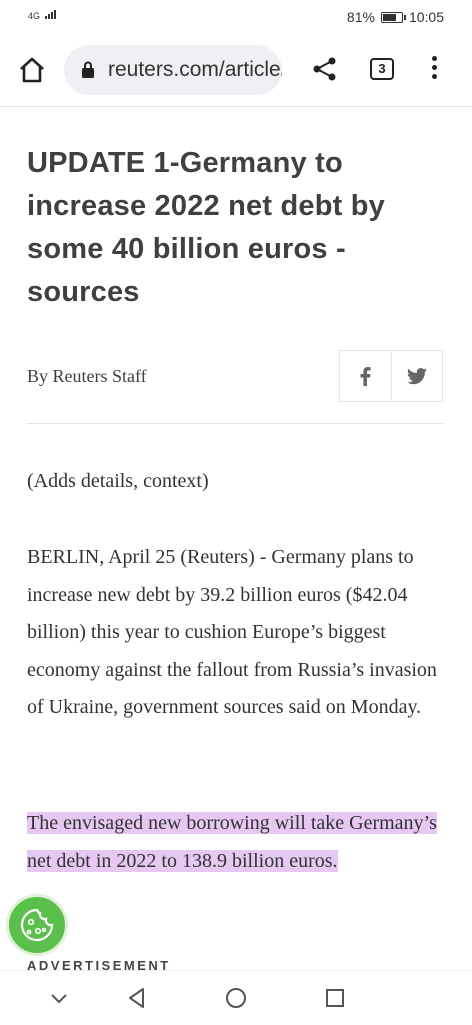 This screenshot has width=472, height=1025. Describe the element at coordinates (34, 16) in the screenshot. I see `network-type: 4G` at that location.